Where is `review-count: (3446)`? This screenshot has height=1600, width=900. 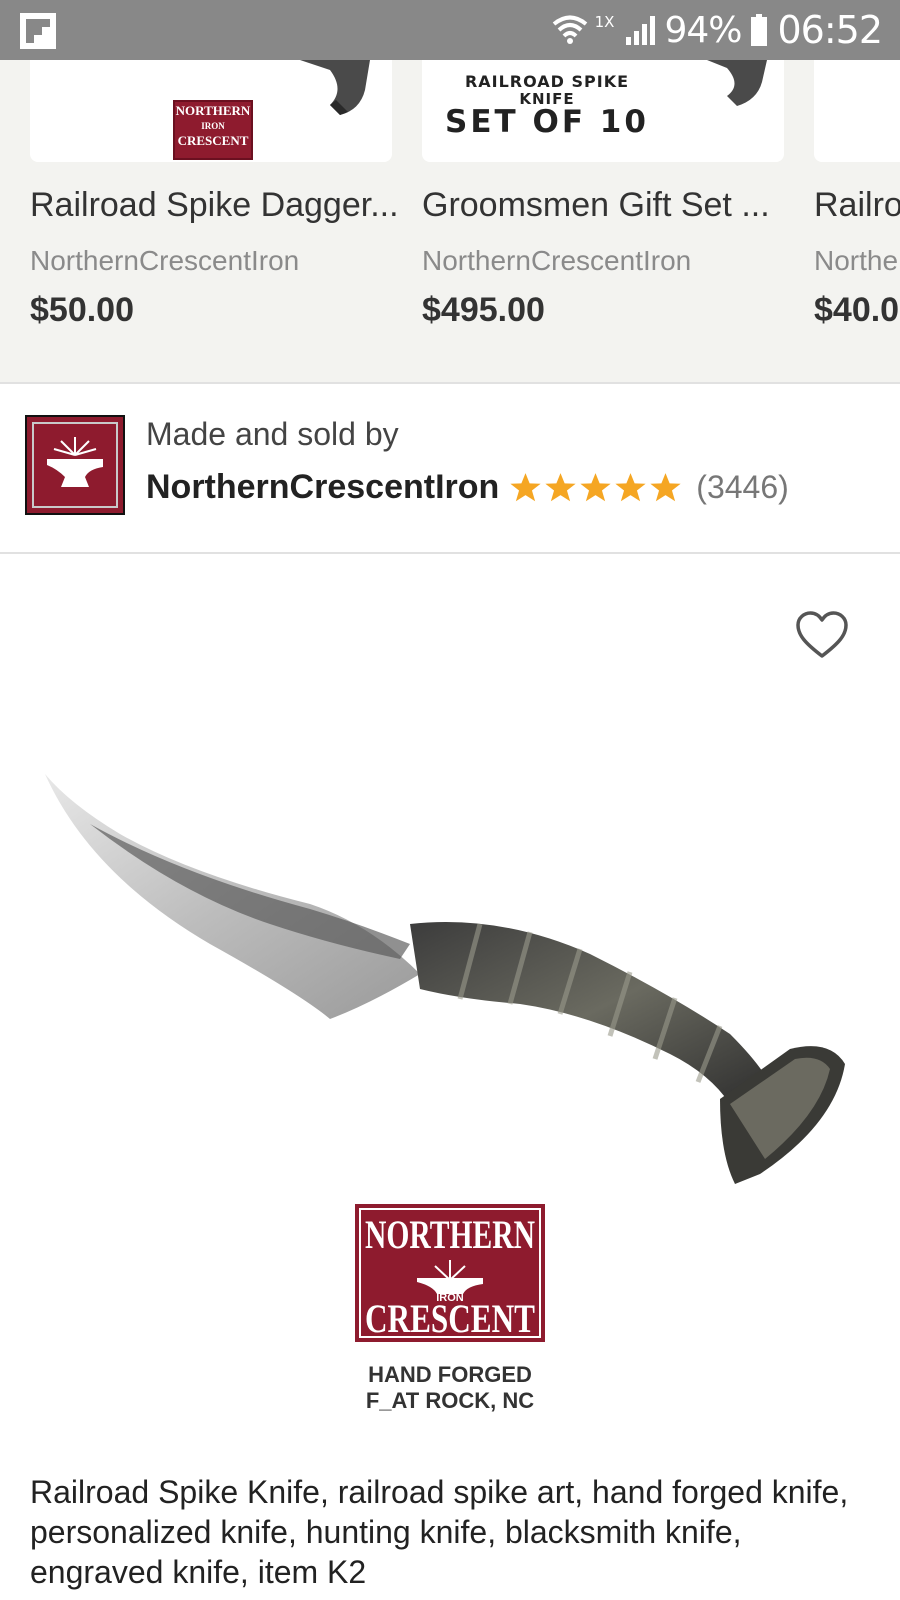 review-count: (3446) is located at coordinates (742, 487).